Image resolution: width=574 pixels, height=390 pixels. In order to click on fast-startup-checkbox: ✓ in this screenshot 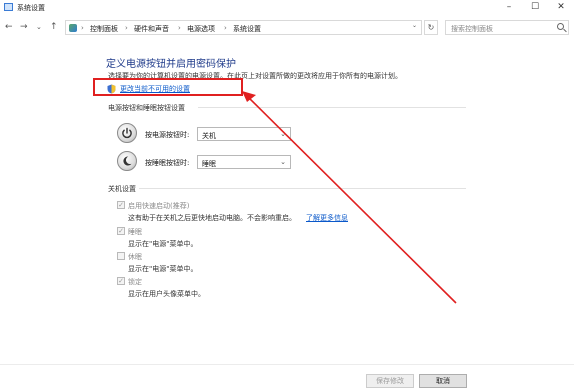, I will do `click(121, 205)`.